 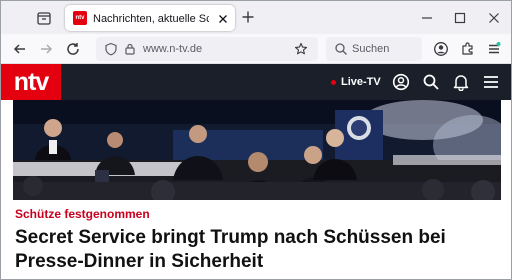 What do you see at coordinates (494, 17) in the screenshot?
I see `window-close-icon` at bounding box center [494, 17].